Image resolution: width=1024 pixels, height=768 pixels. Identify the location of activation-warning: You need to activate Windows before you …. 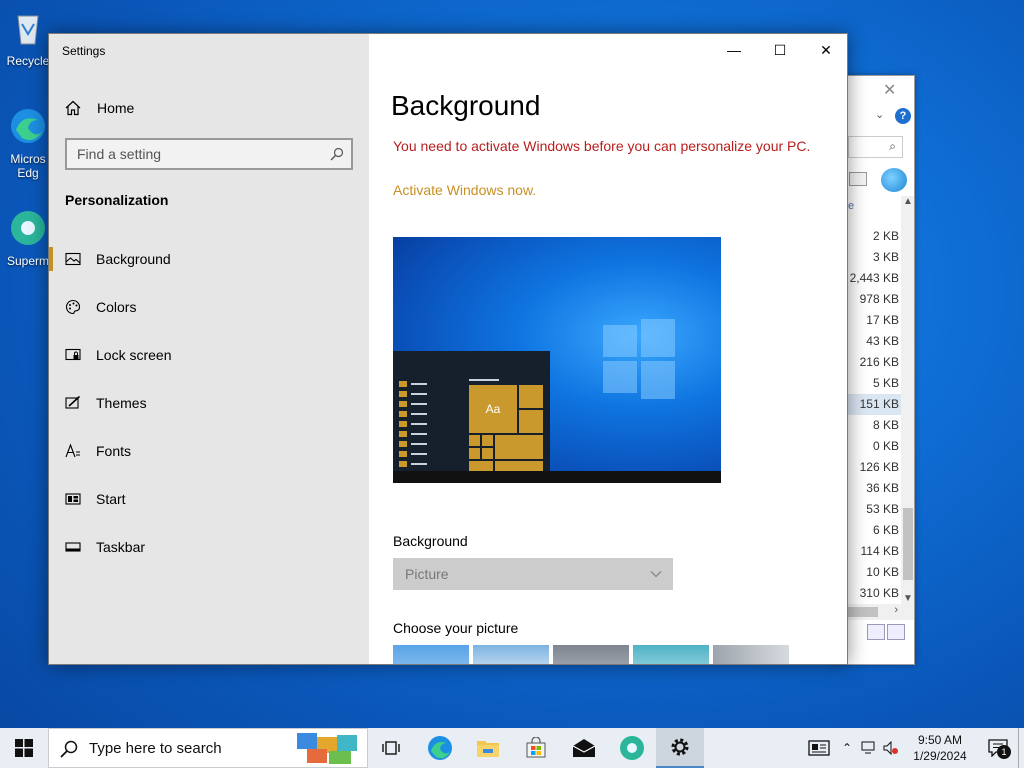
(602, 146).